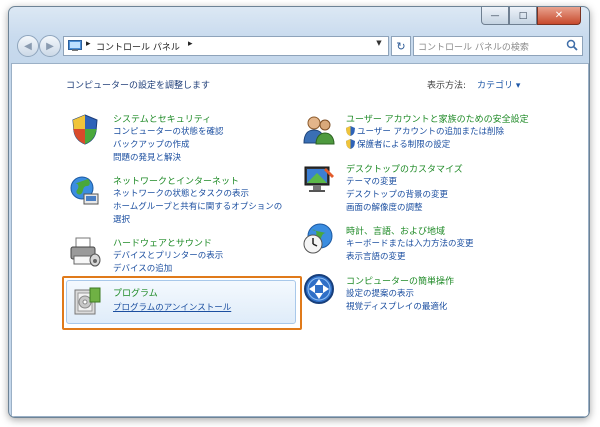 The width and height of the screenshot is (600, 427). Describe the element at coordinates (319, 289) in the screenshot. I see `ease-of-access-icon` at that location.